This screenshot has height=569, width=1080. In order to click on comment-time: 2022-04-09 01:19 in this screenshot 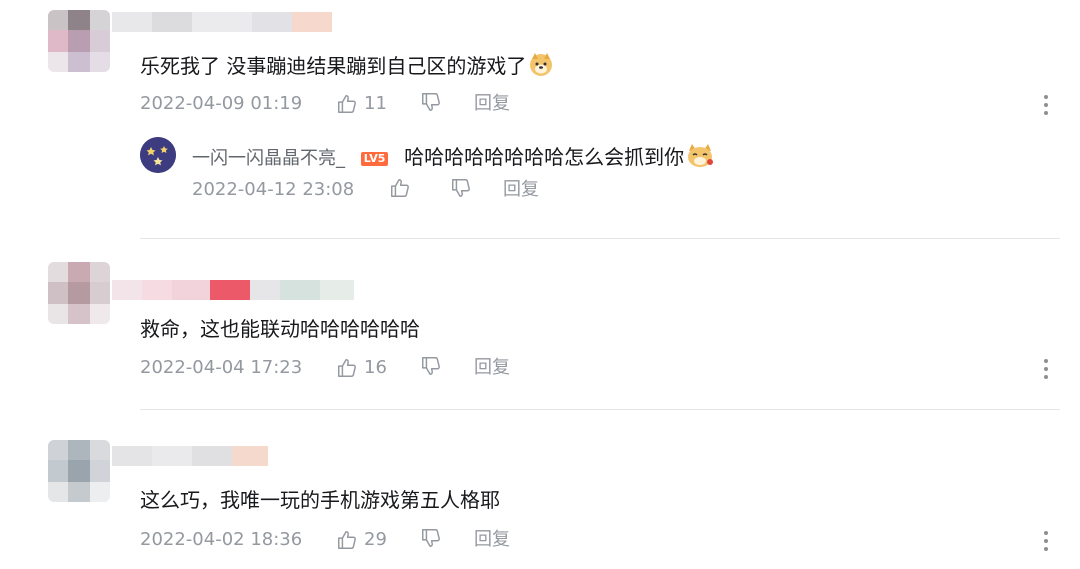, I will do `click(221, 103)`.